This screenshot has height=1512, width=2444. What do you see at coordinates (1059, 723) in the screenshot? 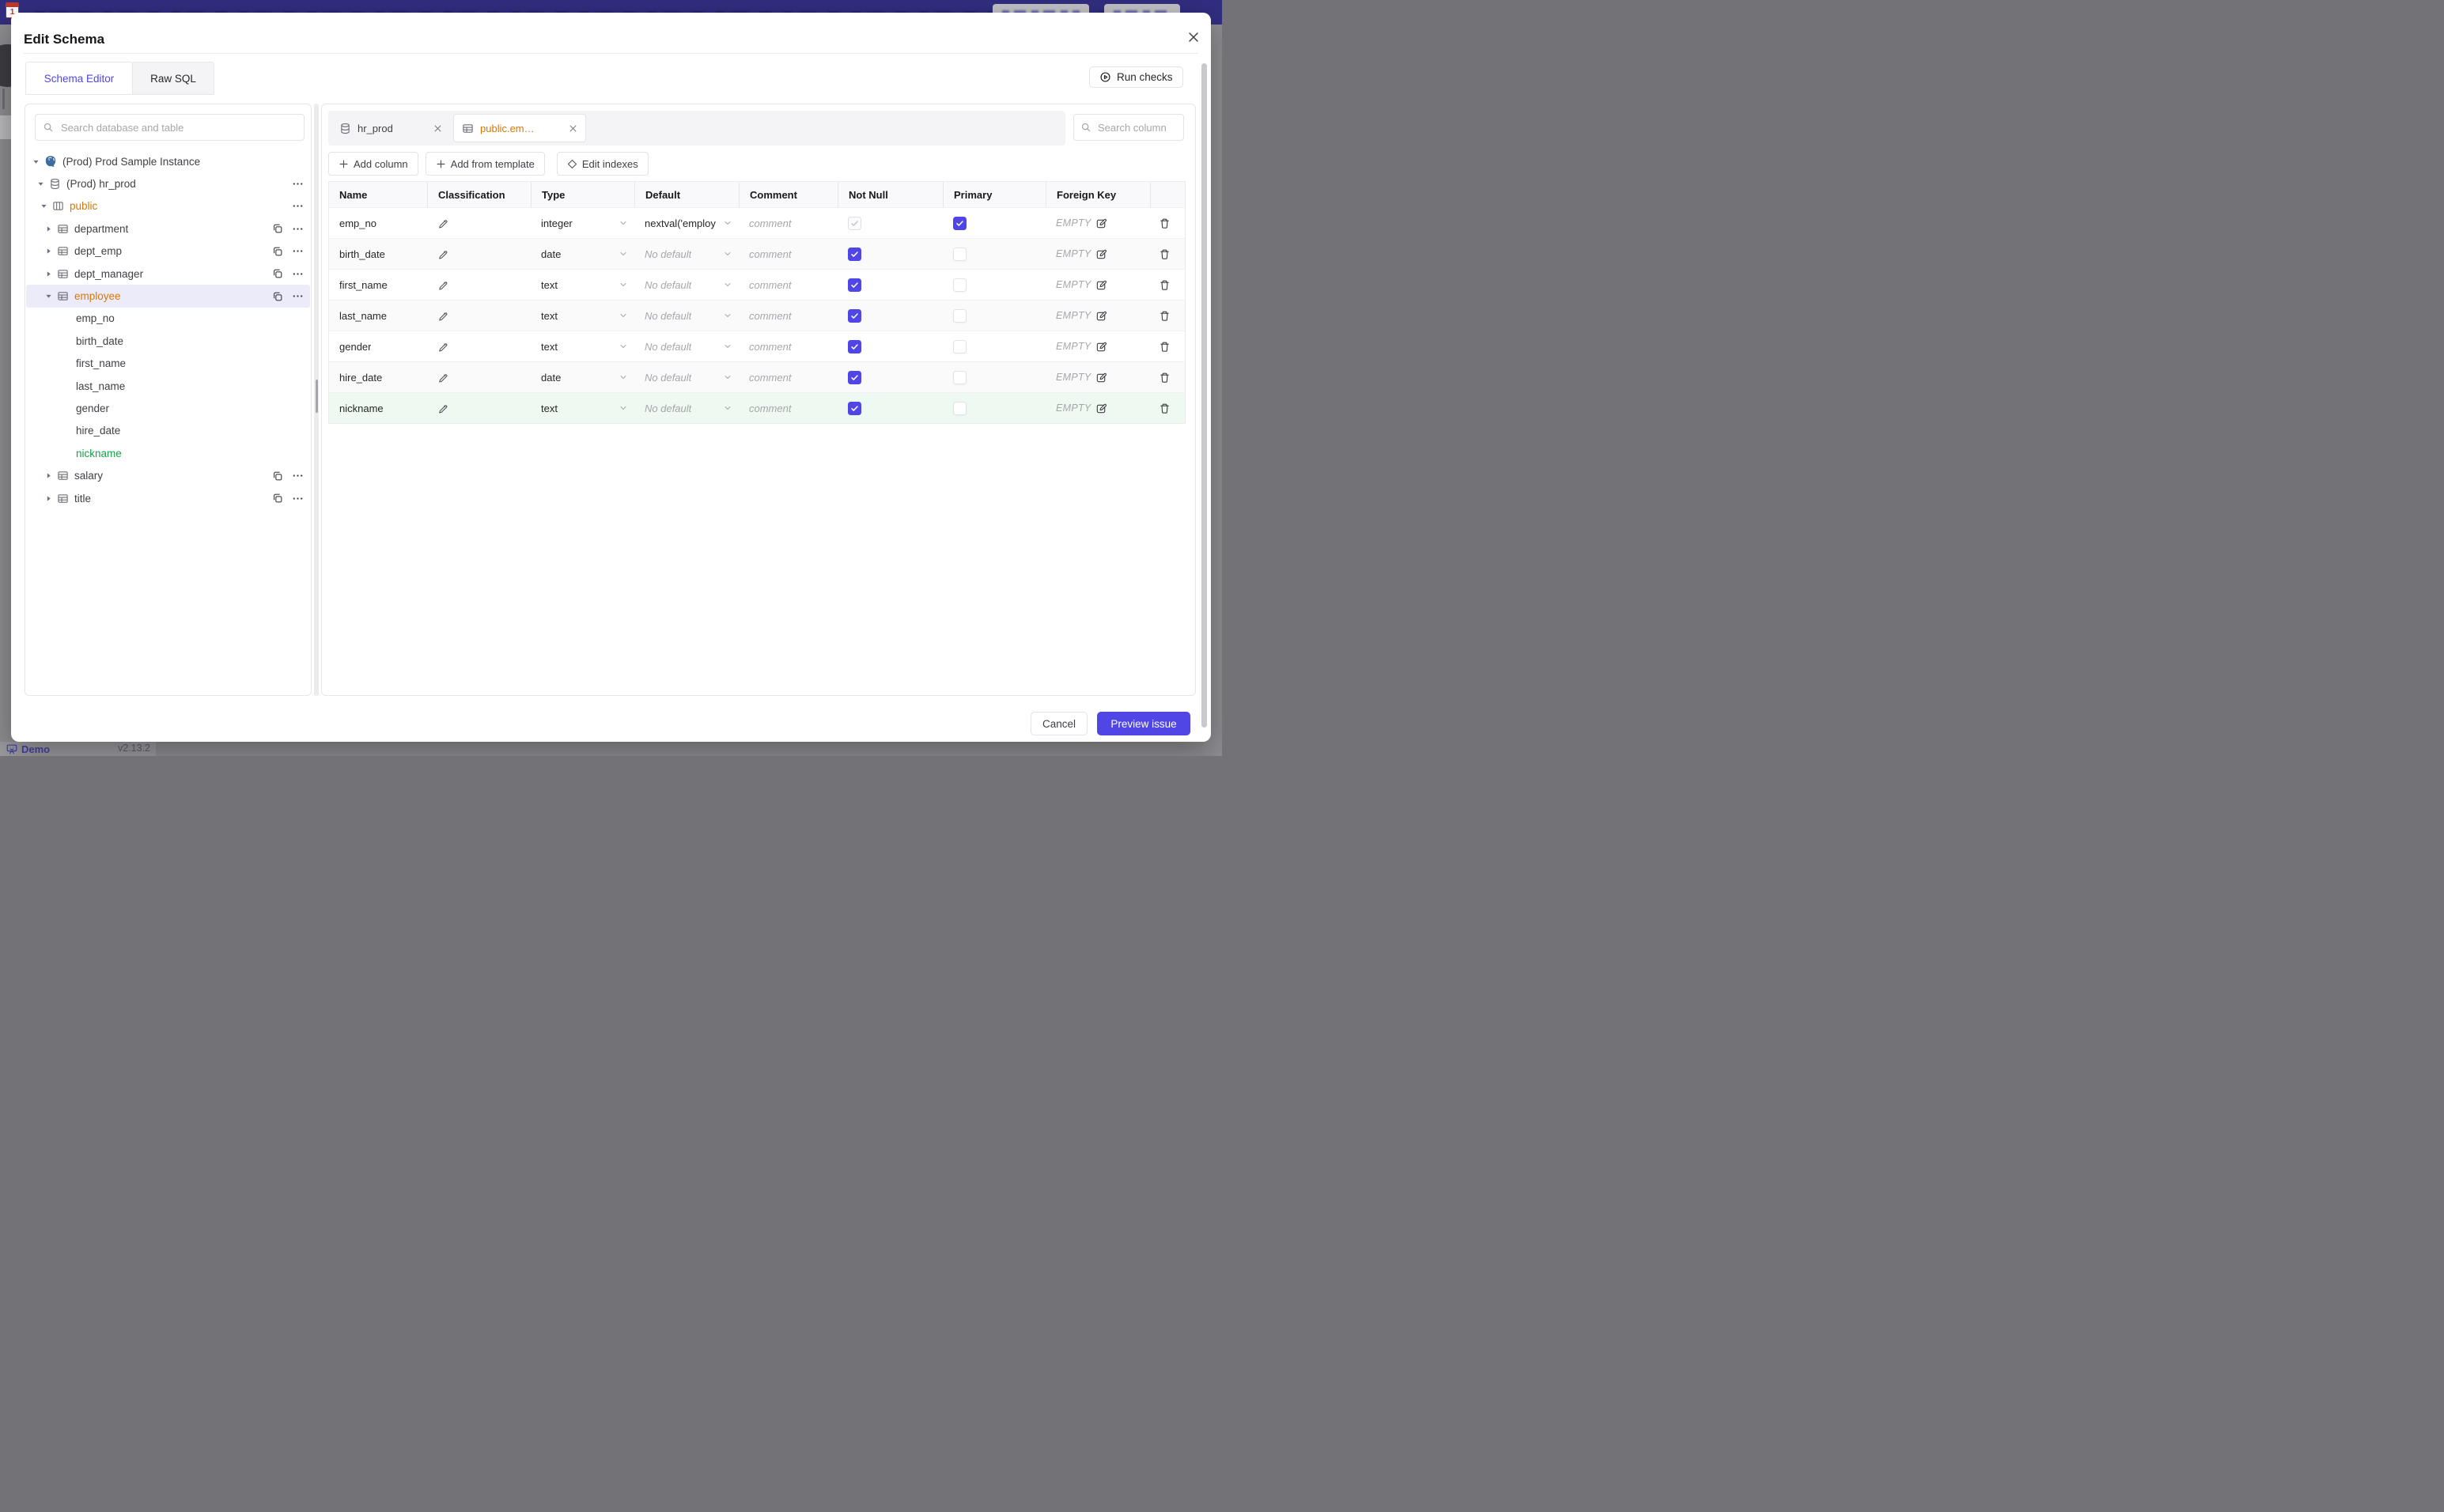
I see `cancel-button: Cancel` at bounding box center [1059, 723].